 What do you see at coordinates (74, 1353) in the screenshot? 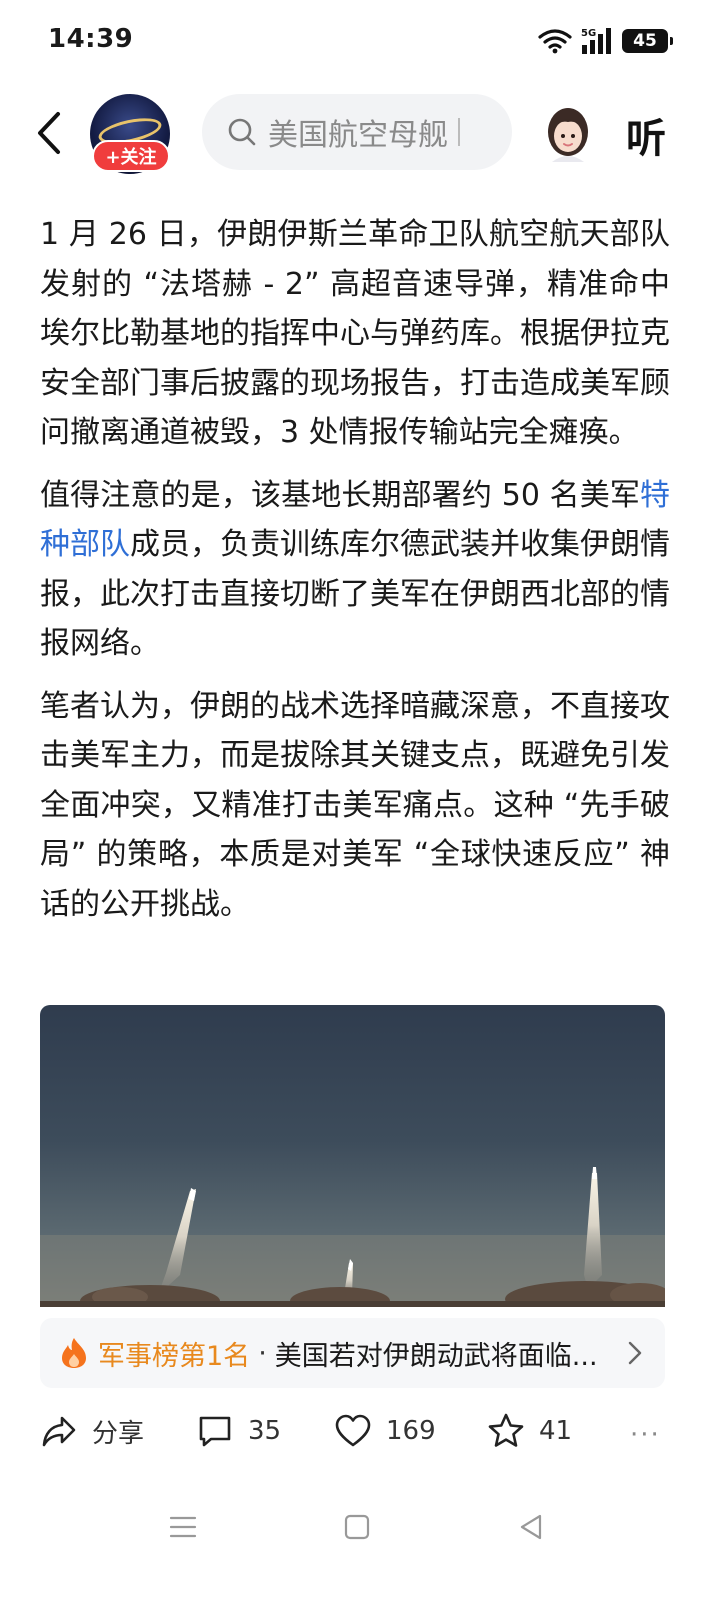
I see `flame-icon` at bounding box center [74, 1353].